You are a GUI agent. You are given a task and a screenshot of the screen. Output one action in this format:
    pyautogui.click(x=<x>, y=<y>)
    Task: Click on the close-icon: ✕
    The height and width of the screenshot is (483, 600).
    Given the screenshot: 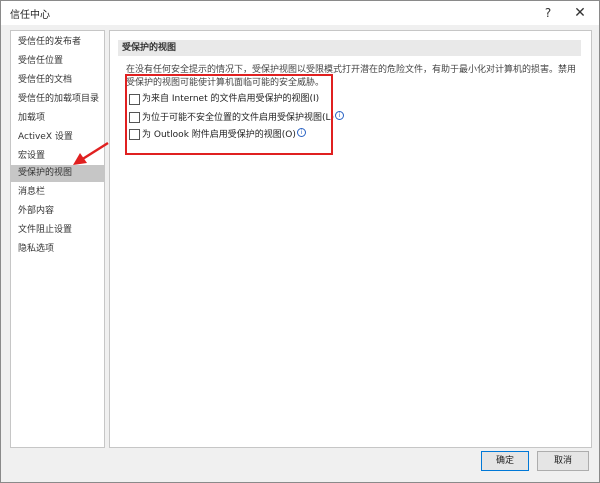 What is the action you would take?
    pyautogui.click(x=580, y=13)
    